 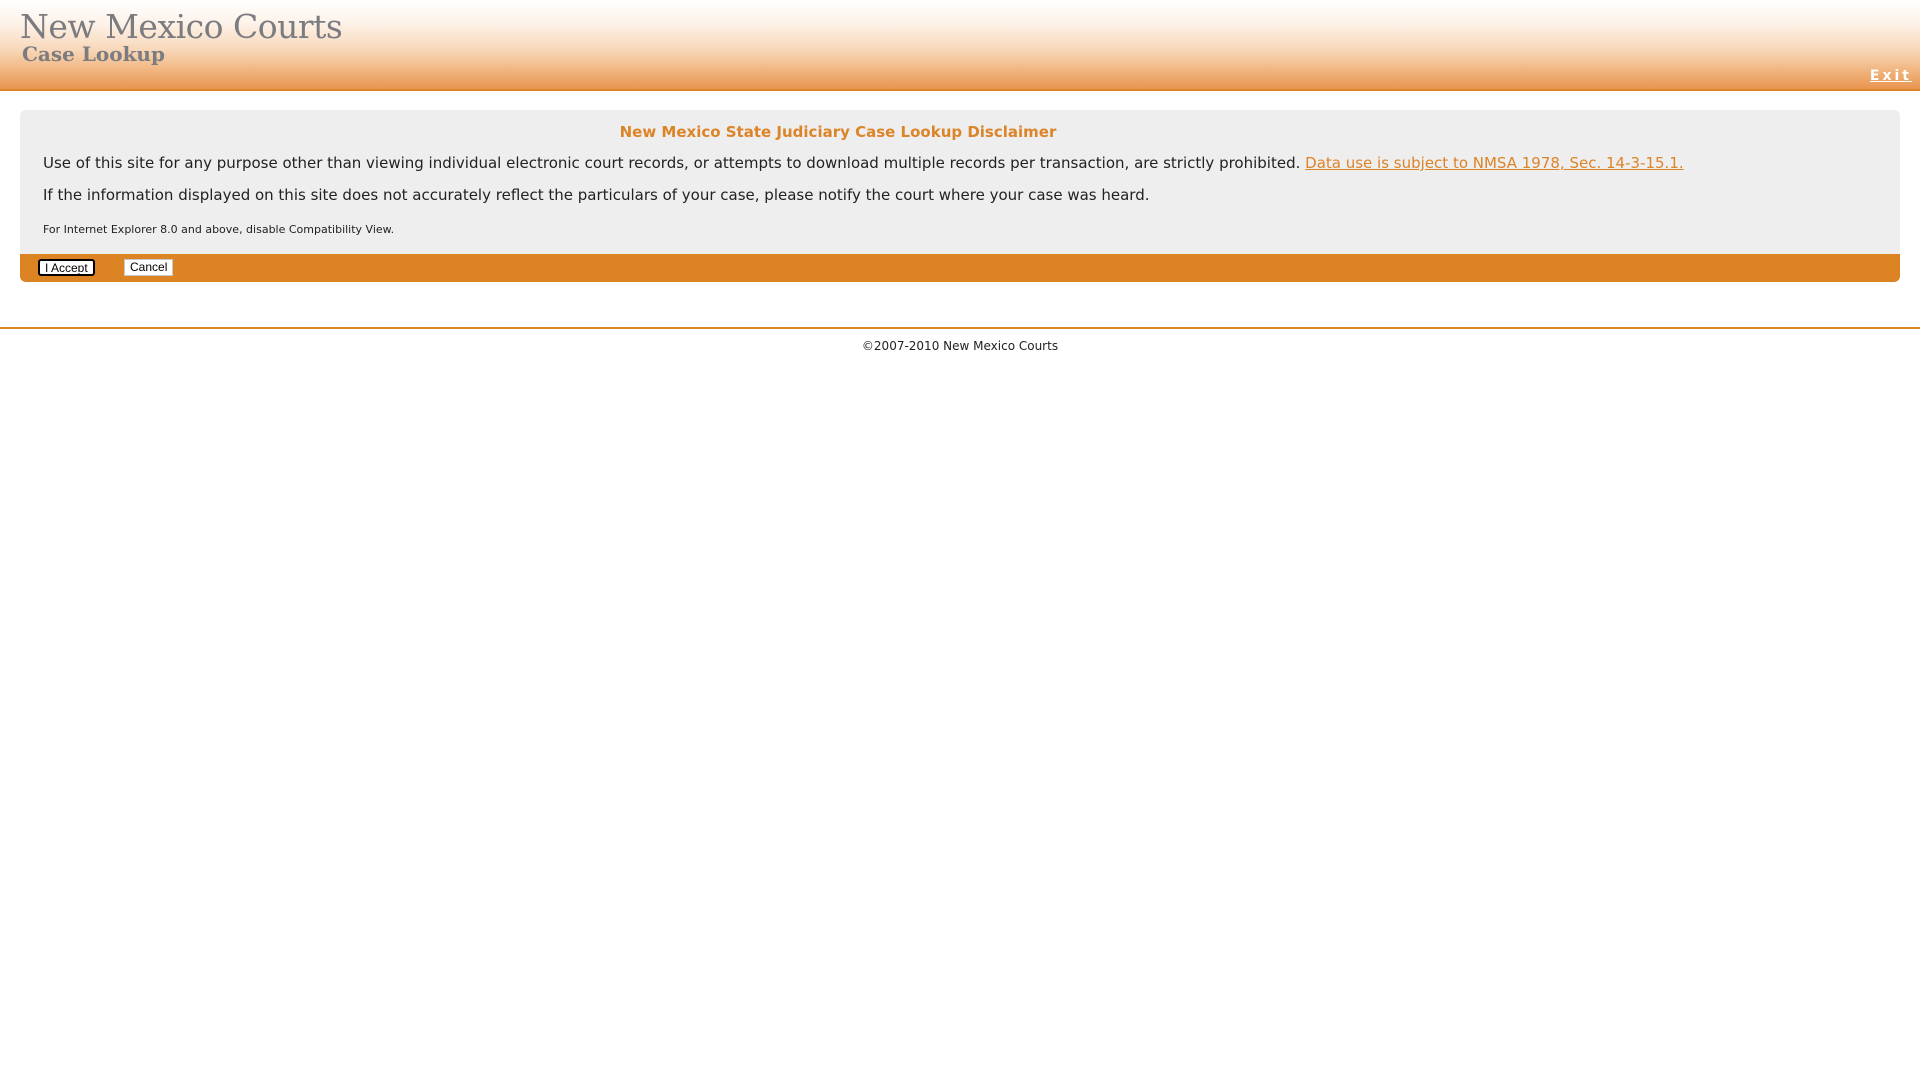 I want to click on site-subtitle: Case Lookup, so click(x=93, y=54).